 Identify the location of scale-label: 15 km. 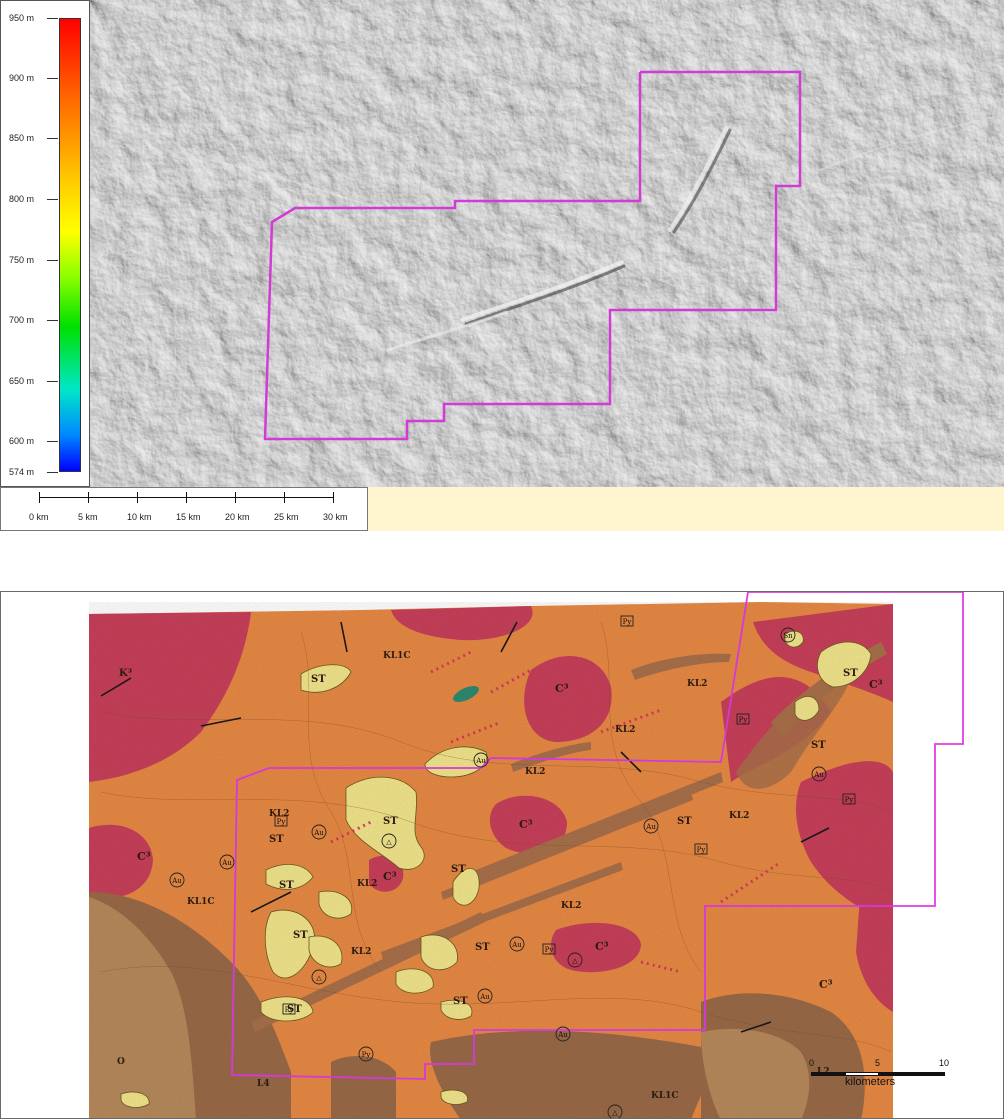
(188, 517).